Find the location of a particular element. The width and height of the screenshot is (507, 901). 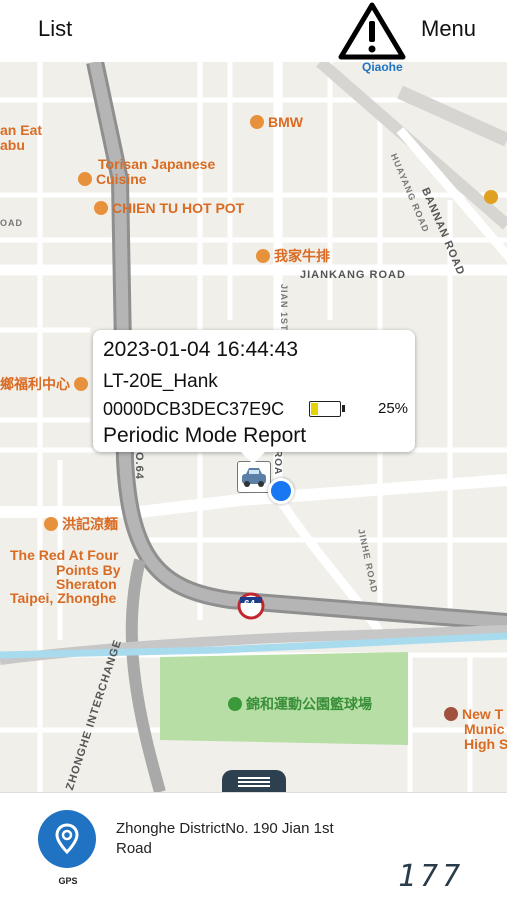

poi-torisan-line2: Cuisine is located at coordinates (112, 179).